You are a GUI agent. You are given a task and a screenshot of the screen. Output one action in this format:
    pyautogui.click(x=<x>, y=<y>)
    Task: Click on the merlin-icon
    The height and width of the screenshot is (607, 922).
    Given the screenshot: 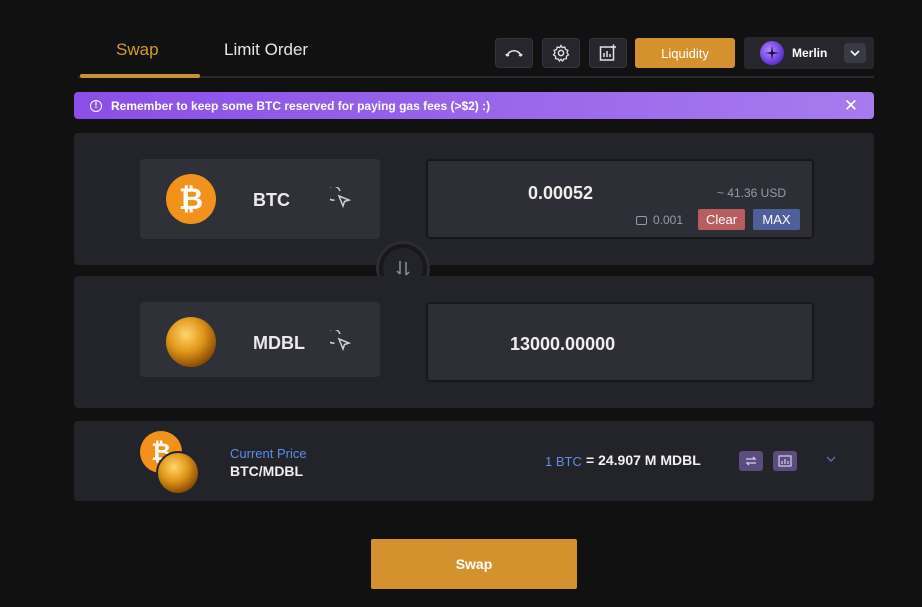 What is the action you would take?
    pyautogui.click(x=772, y=53)
    